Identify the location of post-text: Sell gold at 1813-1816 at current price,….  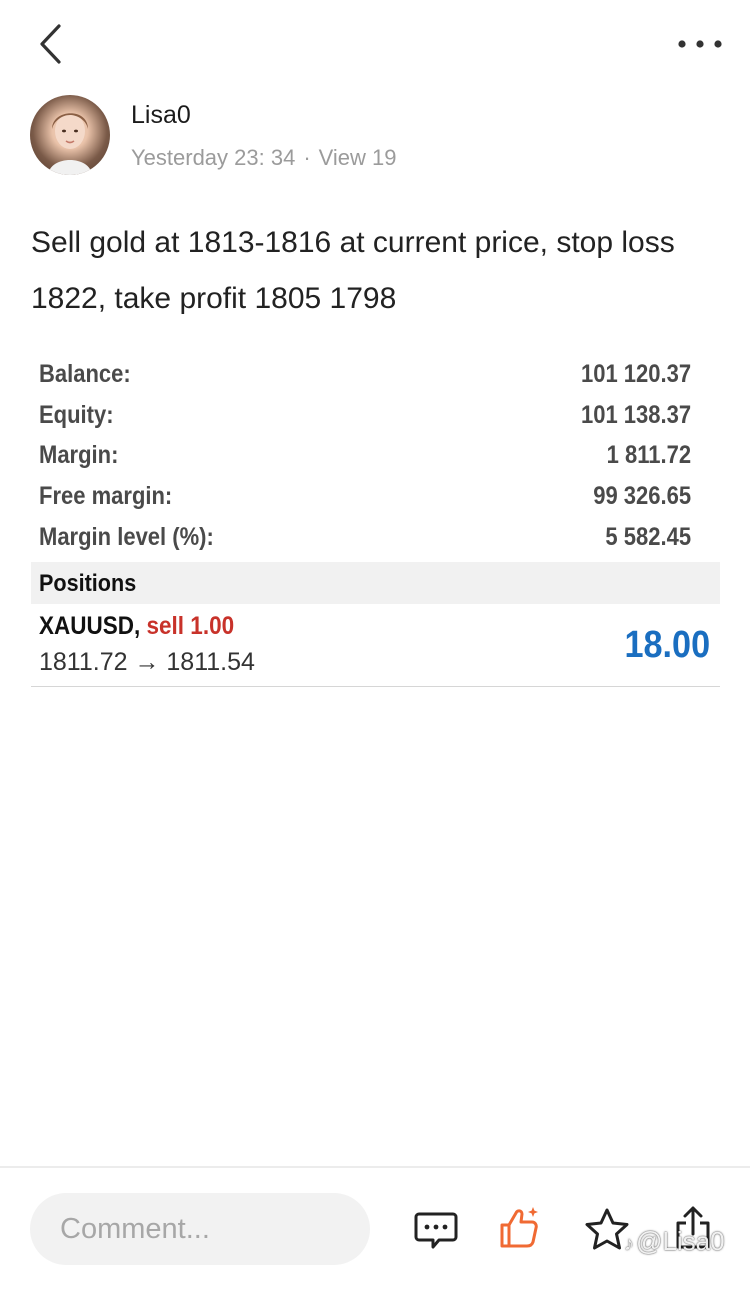
(353, 270).